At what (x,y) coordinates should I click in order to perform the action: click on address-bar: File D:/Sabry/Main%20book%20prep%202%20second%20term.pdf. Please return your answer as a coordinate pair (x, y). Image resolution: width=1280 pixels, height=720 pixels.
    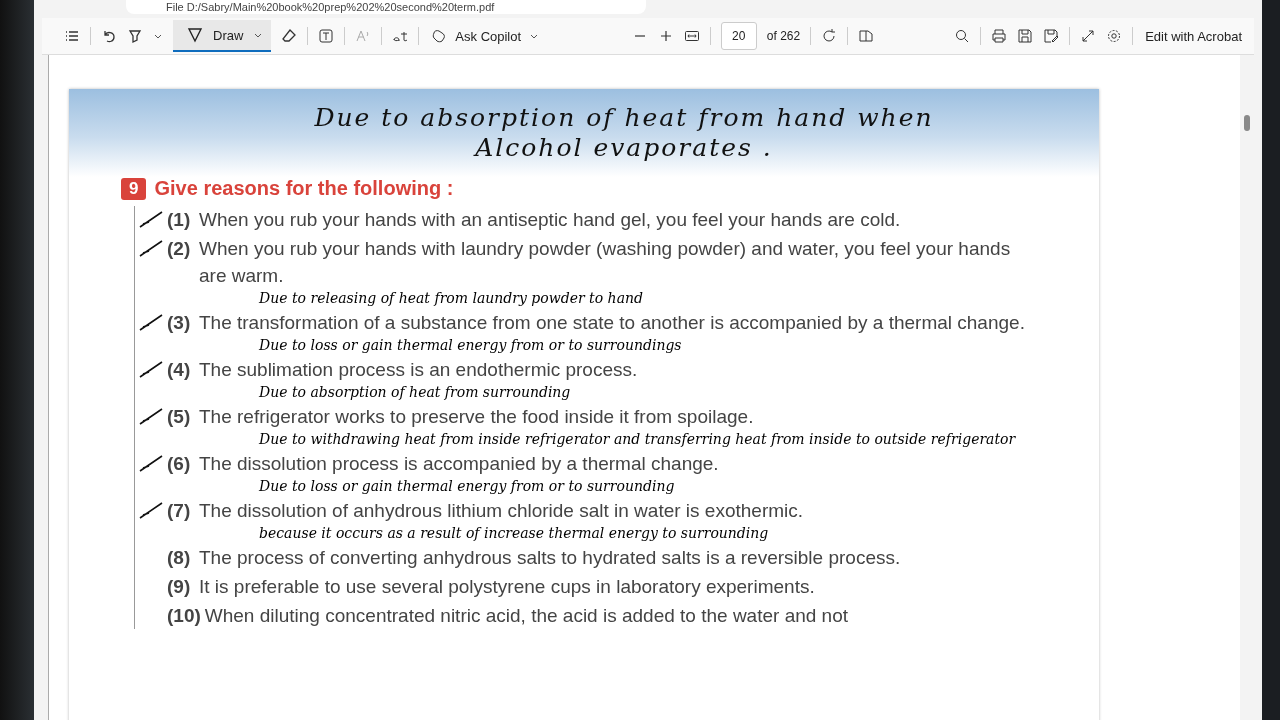
    Looking at the image, I should click on (386, 7).